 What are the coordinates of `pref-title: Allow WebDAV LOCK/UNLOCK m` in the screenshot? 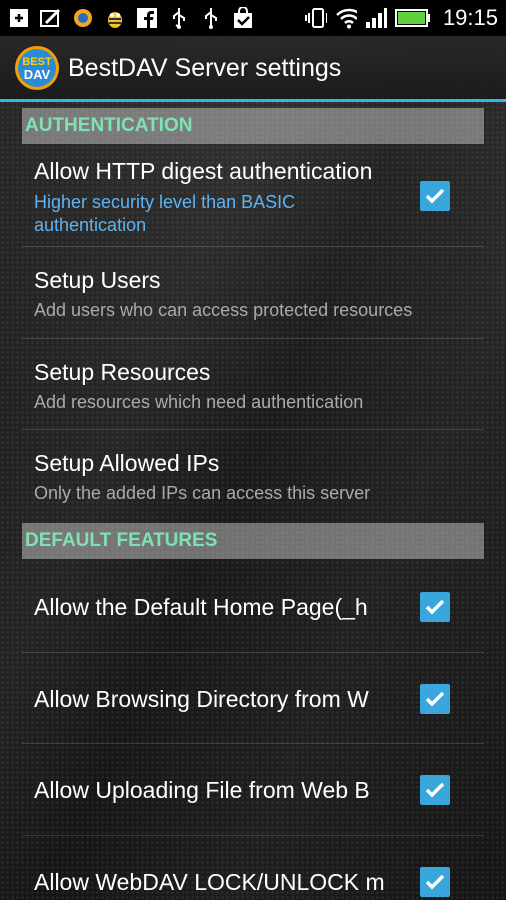 It's located at (209, 882).